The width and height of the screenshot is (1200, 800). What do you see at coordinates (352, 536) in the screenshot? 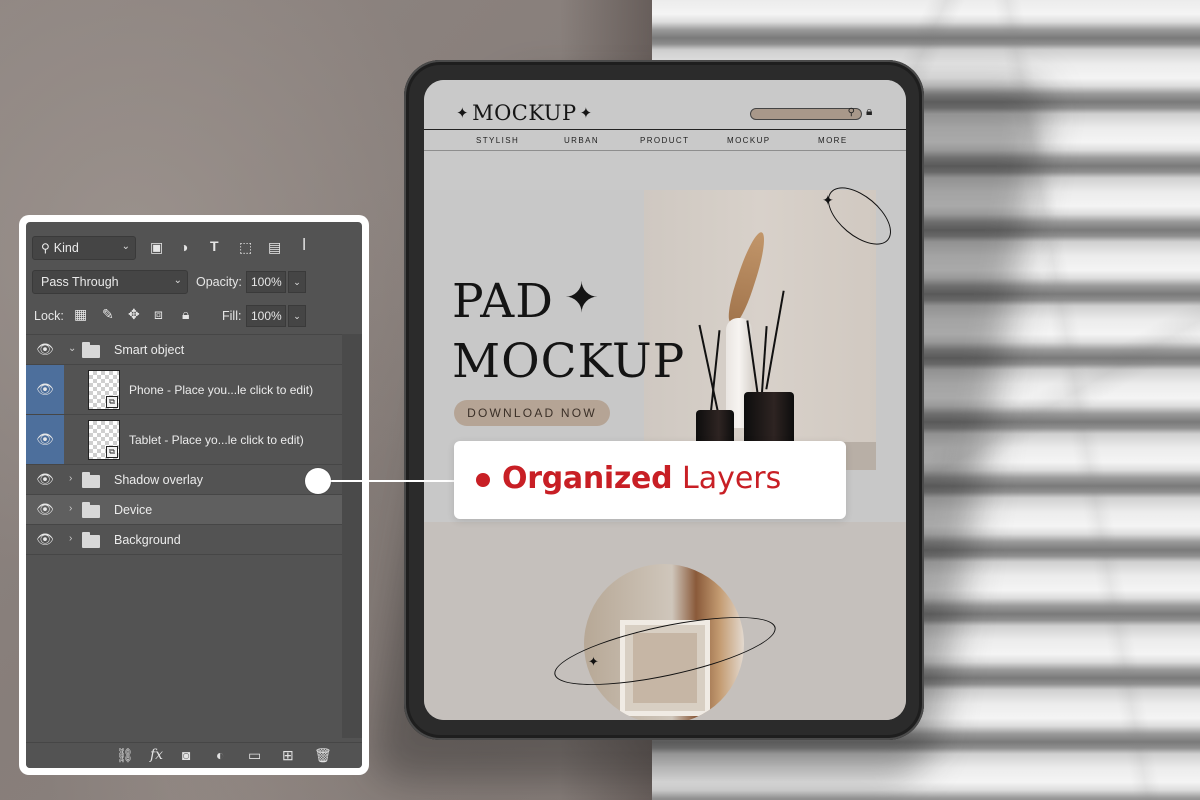
I see `layers-scrollbar` at bounding box center [352, 536].